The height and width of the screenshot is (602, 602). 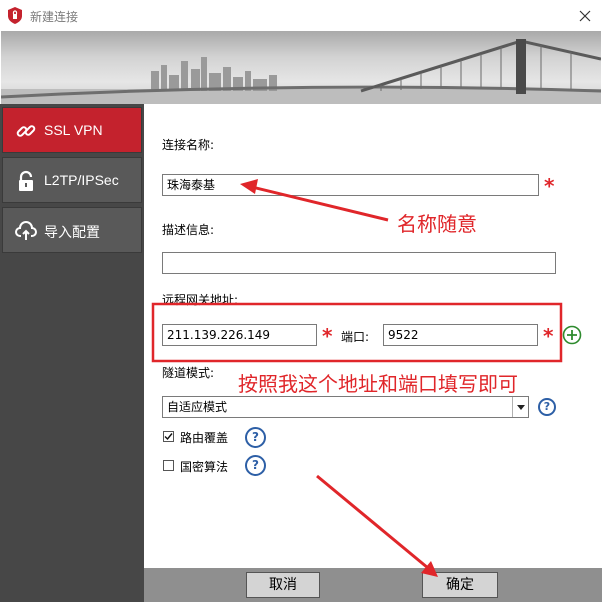 I want to click on shield-icon, so click(x=15, y=15).